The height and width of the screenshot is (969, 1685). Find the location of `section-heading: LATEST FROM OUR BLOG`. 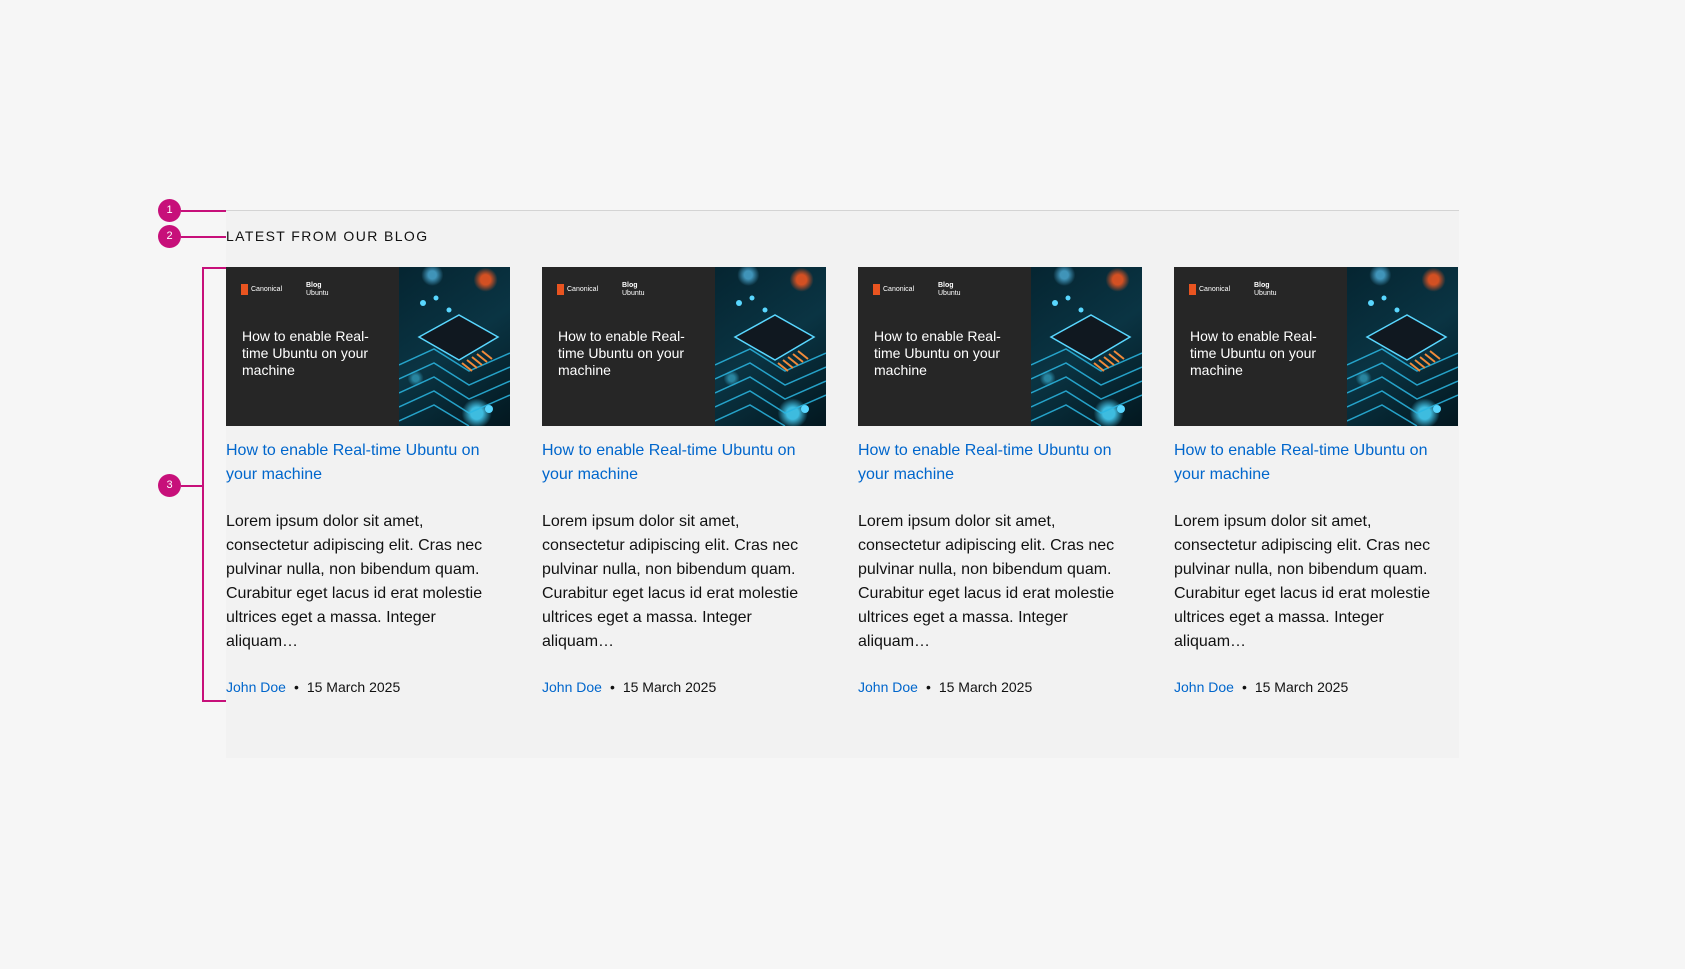

section-heading: LATEST FROM OUR BLOG is located at coordinates (327, 236).